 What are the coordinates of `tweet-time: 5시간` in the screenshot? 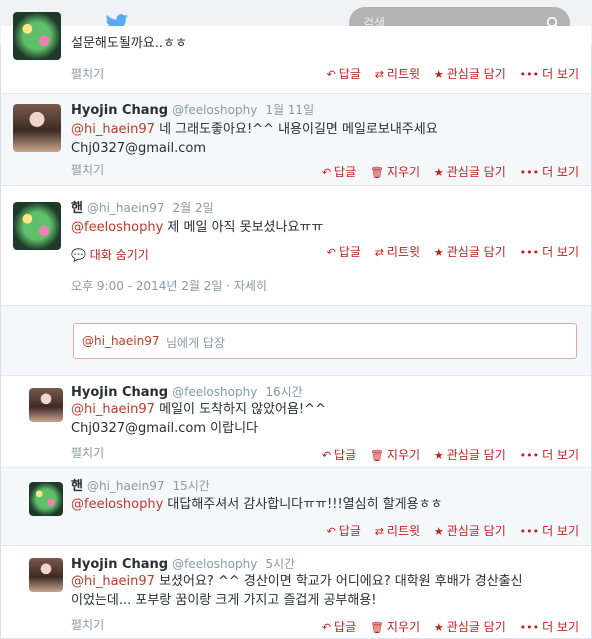 It's located at (280, 564).